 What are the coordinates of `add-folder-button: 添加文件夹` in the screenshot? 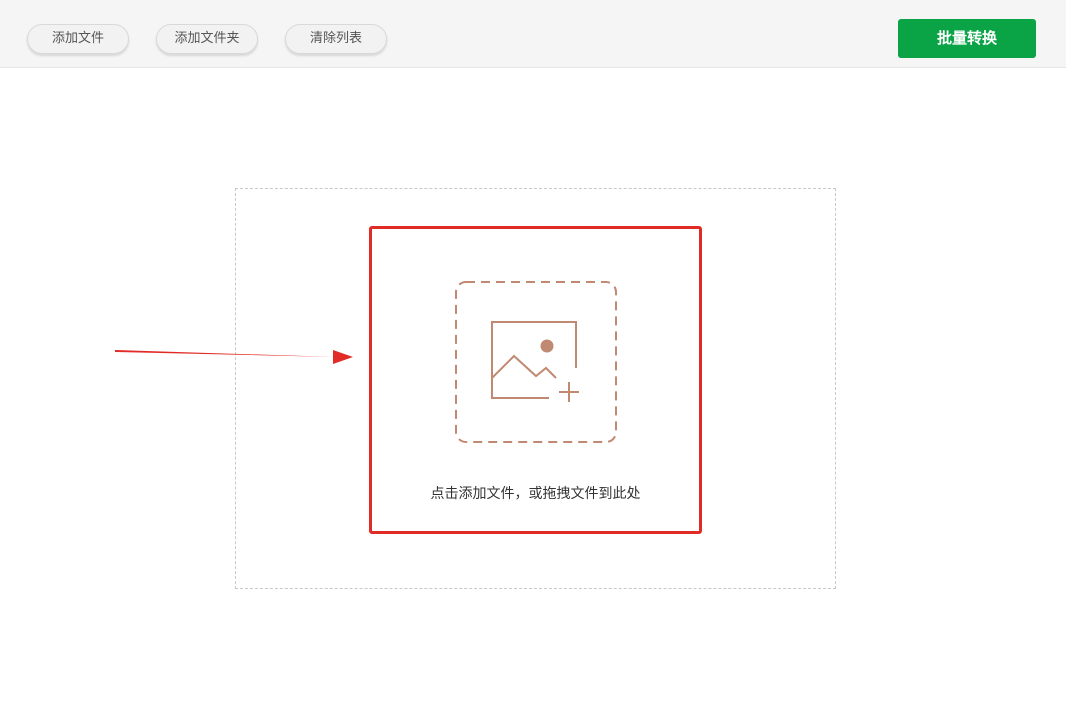 It's located at (207, 39).